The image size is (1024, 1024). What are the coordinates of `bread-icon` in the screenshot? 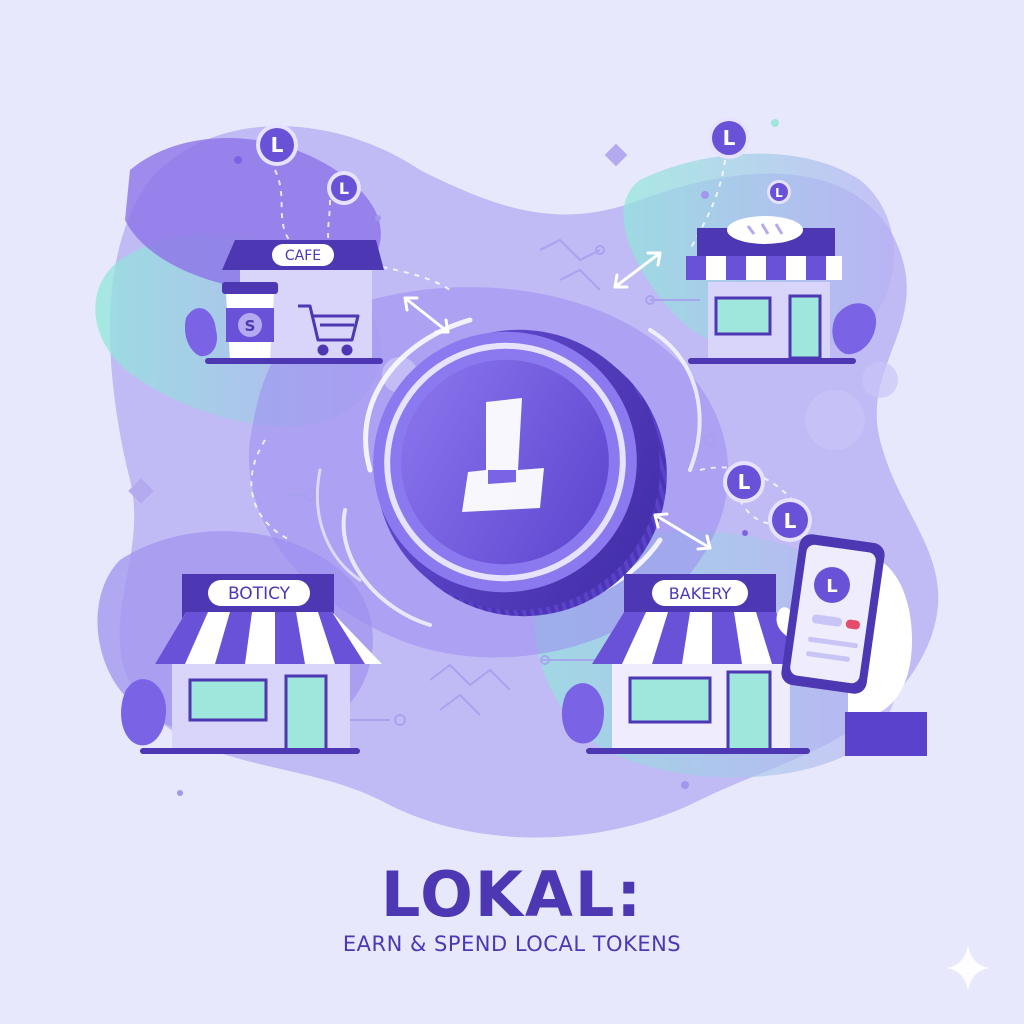 It's located at (765, 230).